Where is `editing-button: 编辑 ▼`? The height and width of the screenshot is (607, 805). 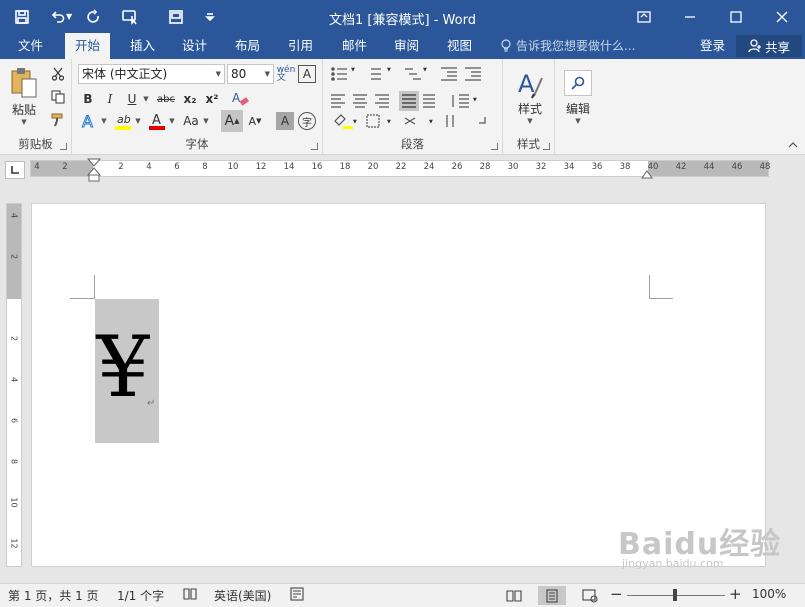
editing-button: 编辑 ▼ is located at coordinates (578, 97).